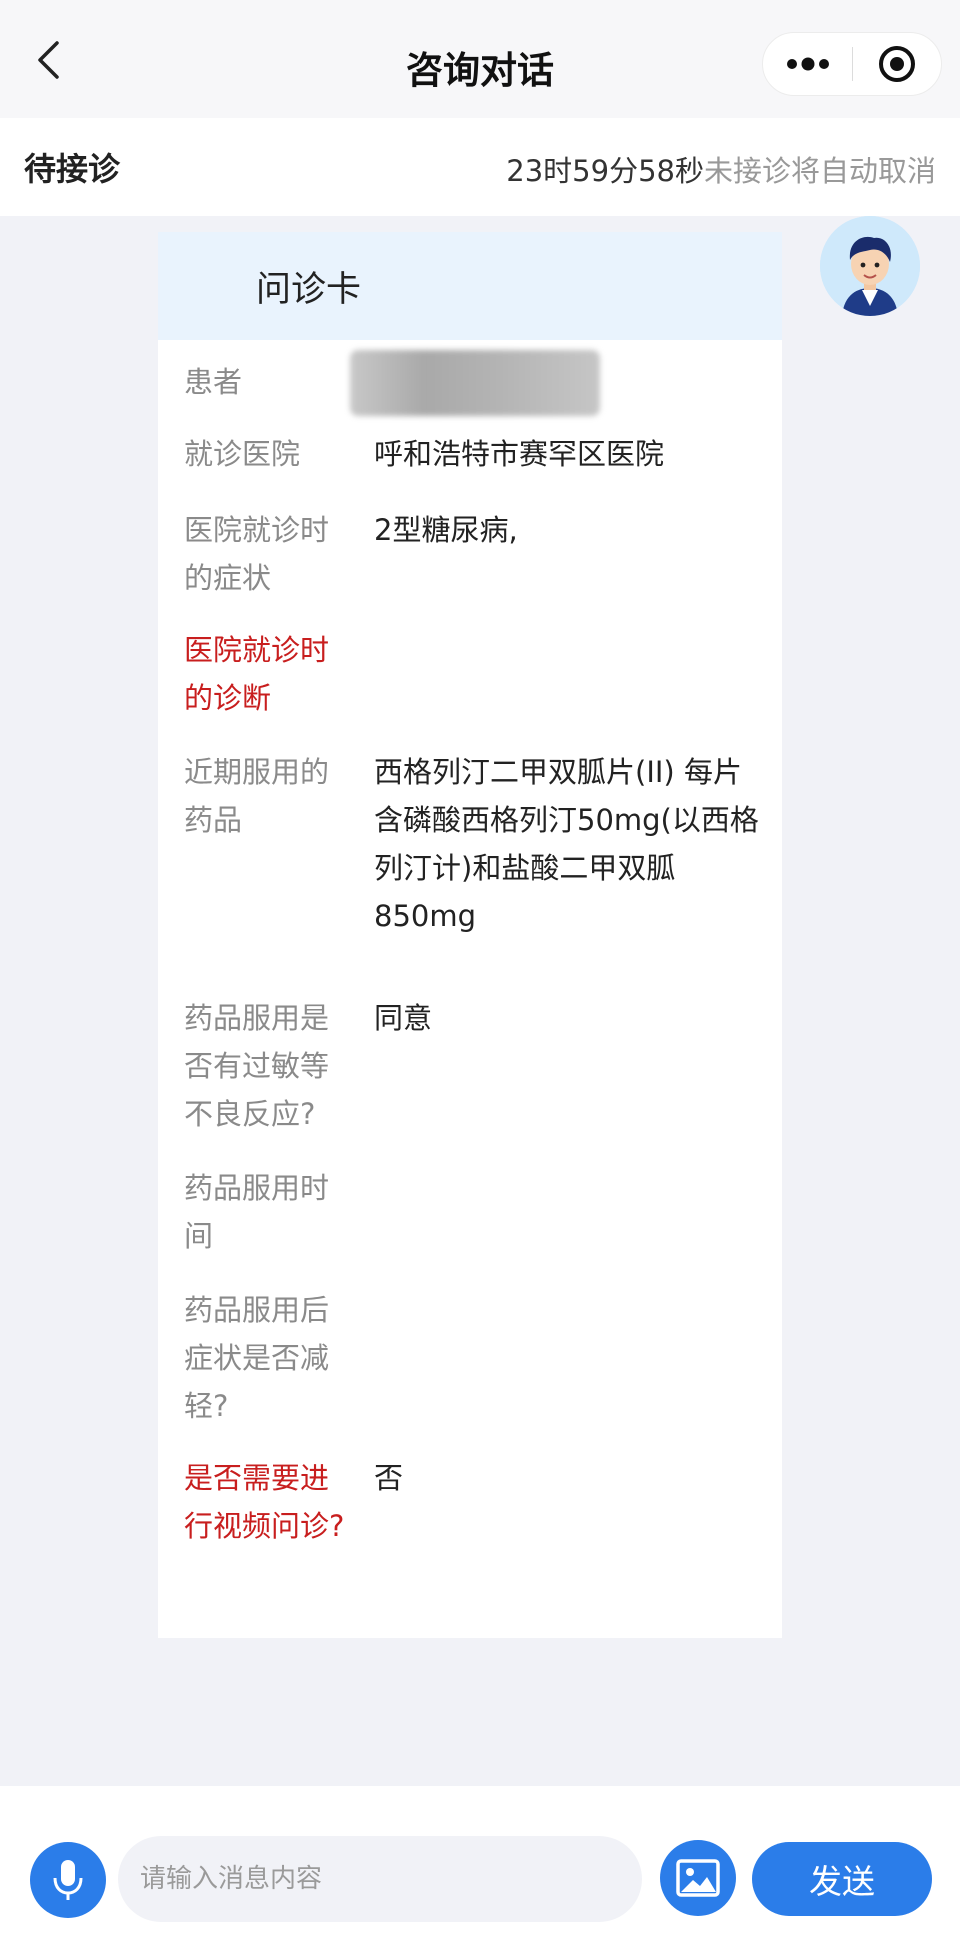 The height and width of the screenshot is (1950, 960). I want to click on image-icon, so click(698, 1878).